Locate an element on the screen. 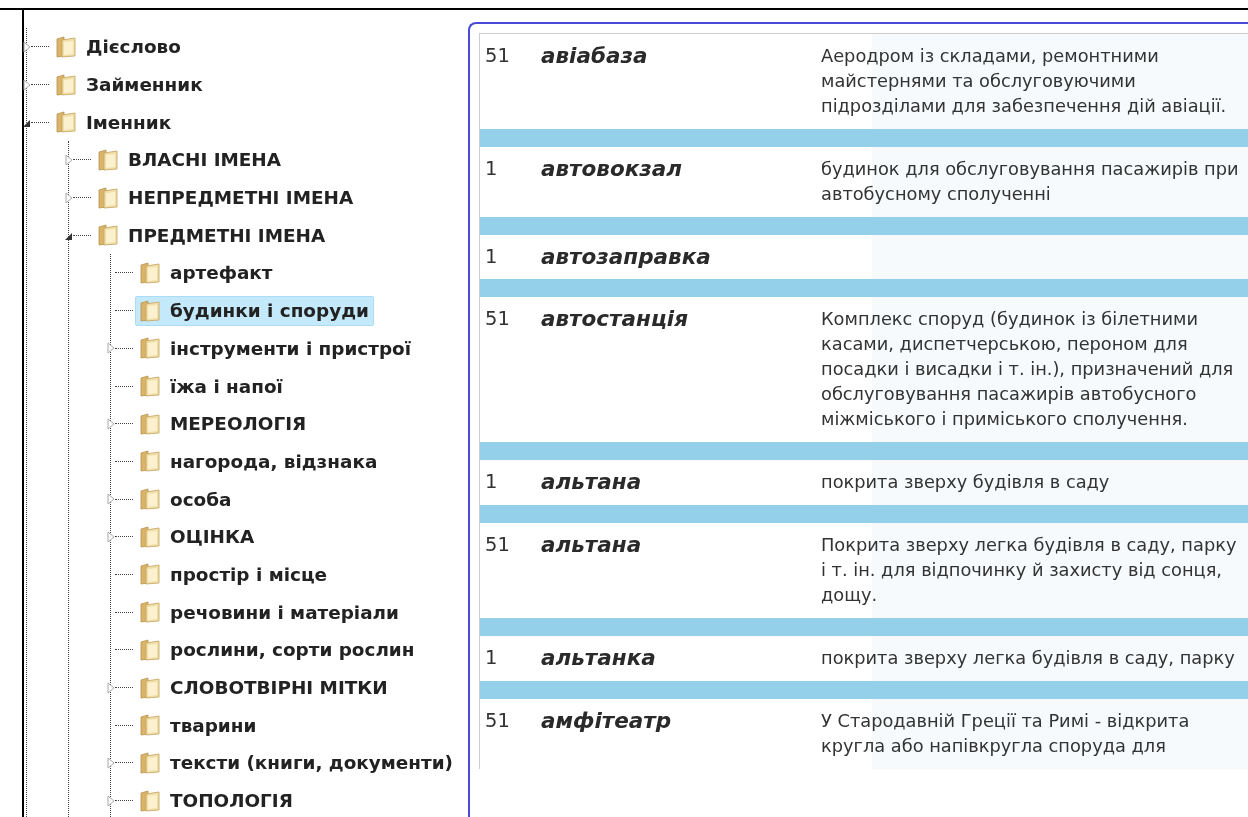  tree-item: Дієслово is located at coordinates (118, 46).